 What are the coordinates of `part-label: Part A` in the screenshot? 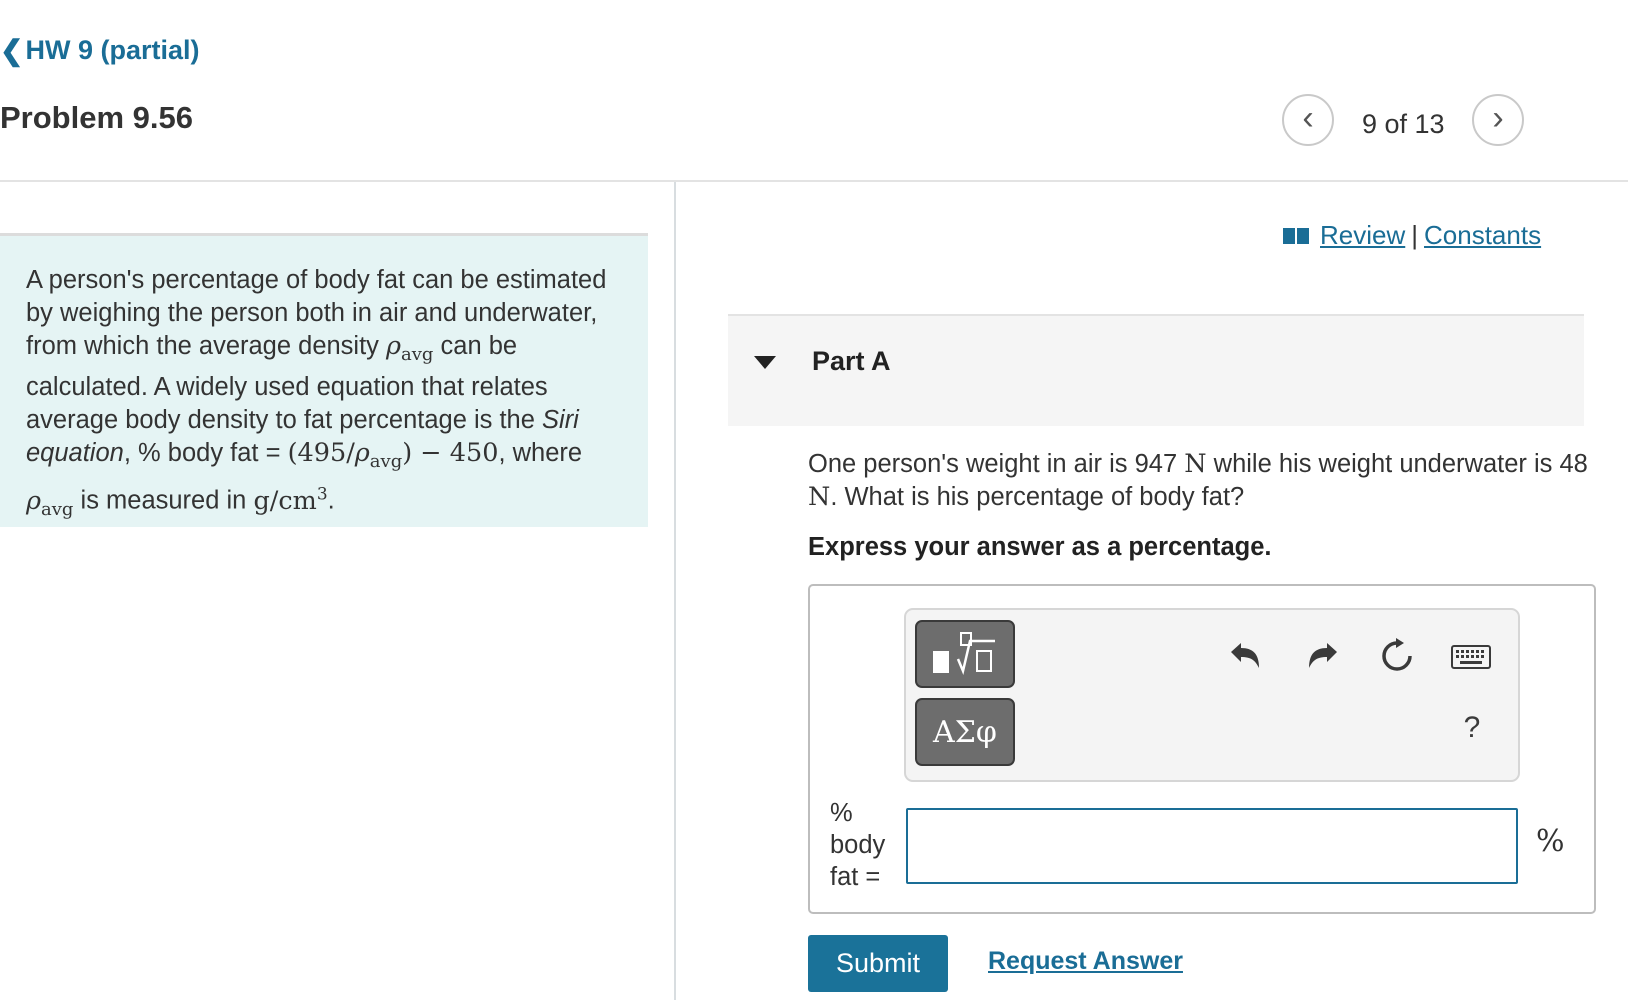 It's located at (851, 361).